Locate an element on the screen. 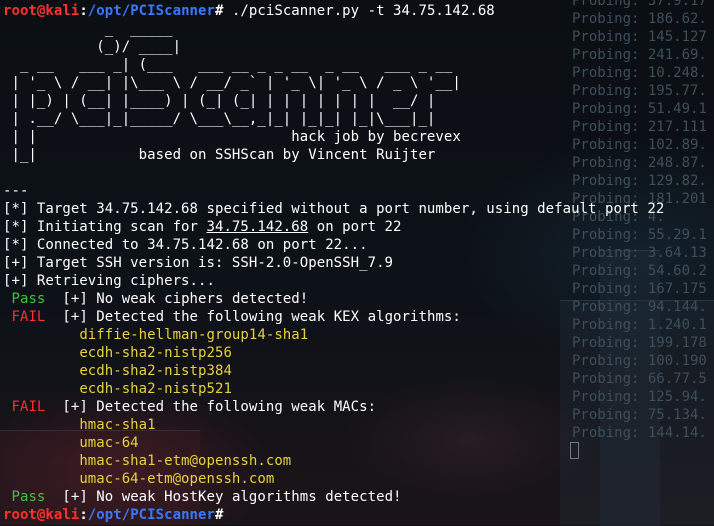 The image size is (714, 526). initiating-prefix: [*] Initiating scan for is located at coordinates (105, 227).